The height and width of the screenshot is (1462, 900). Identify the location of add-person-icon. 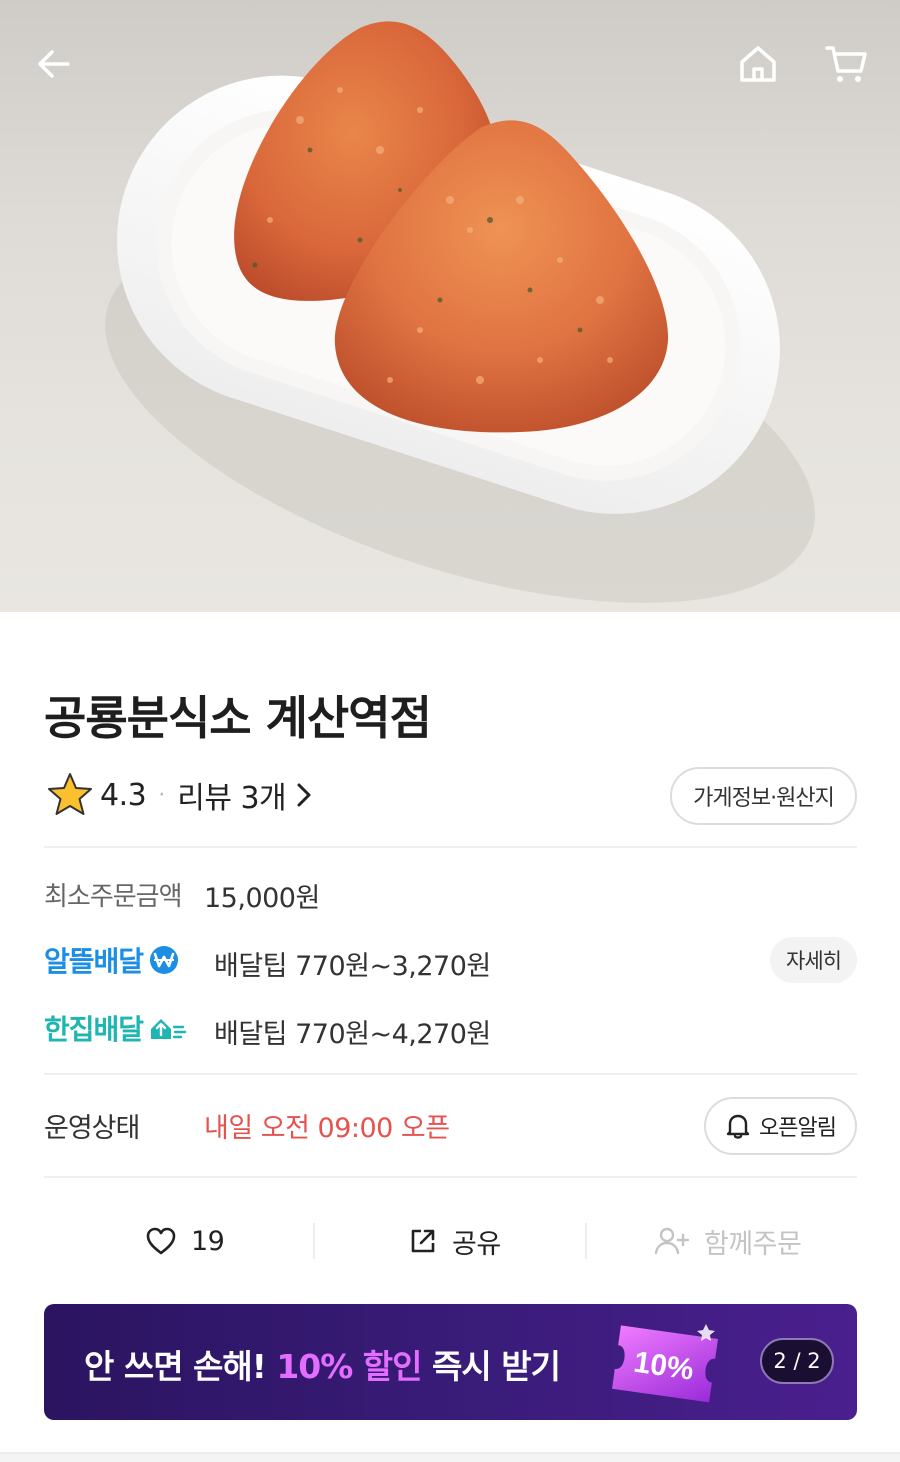
(672, 1241).